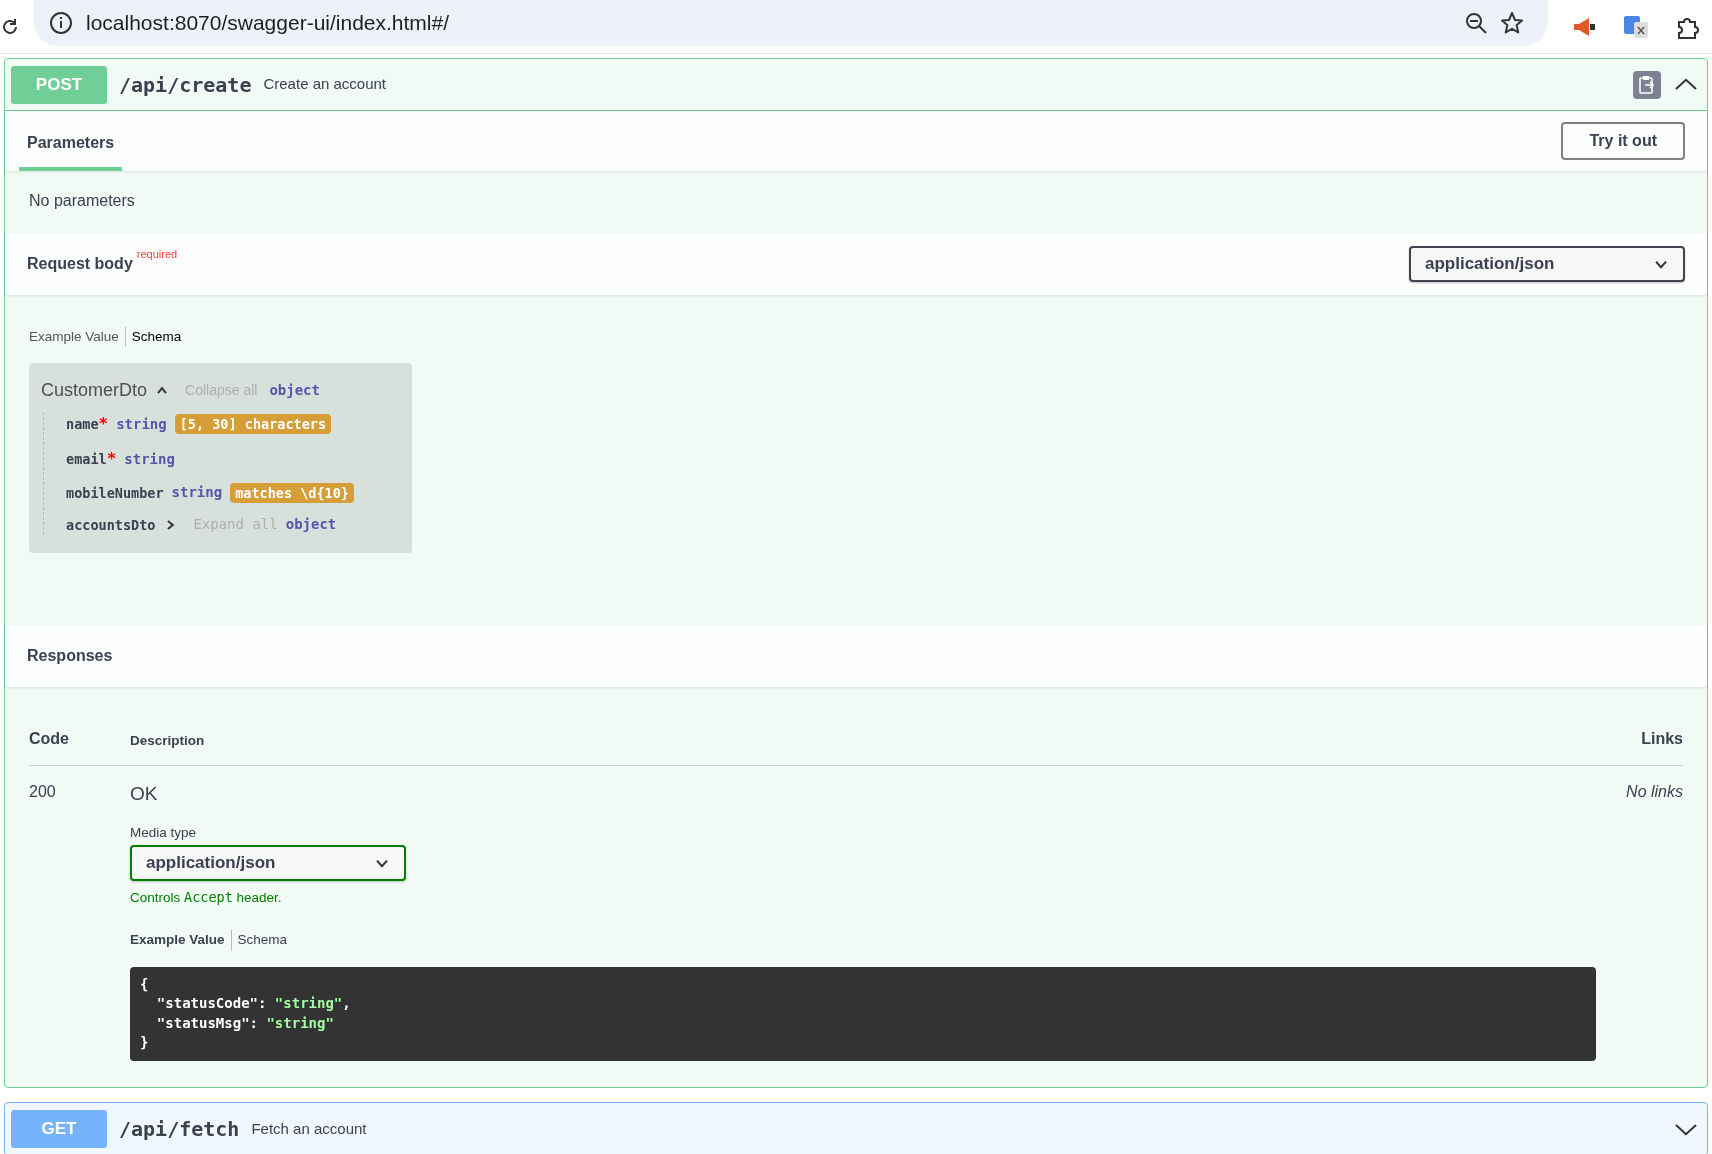 The image size is (1712, 1154). Describe the element at coordinates (94, 391) in the screenshot. I see `model-name: CustomerDto` at that location.